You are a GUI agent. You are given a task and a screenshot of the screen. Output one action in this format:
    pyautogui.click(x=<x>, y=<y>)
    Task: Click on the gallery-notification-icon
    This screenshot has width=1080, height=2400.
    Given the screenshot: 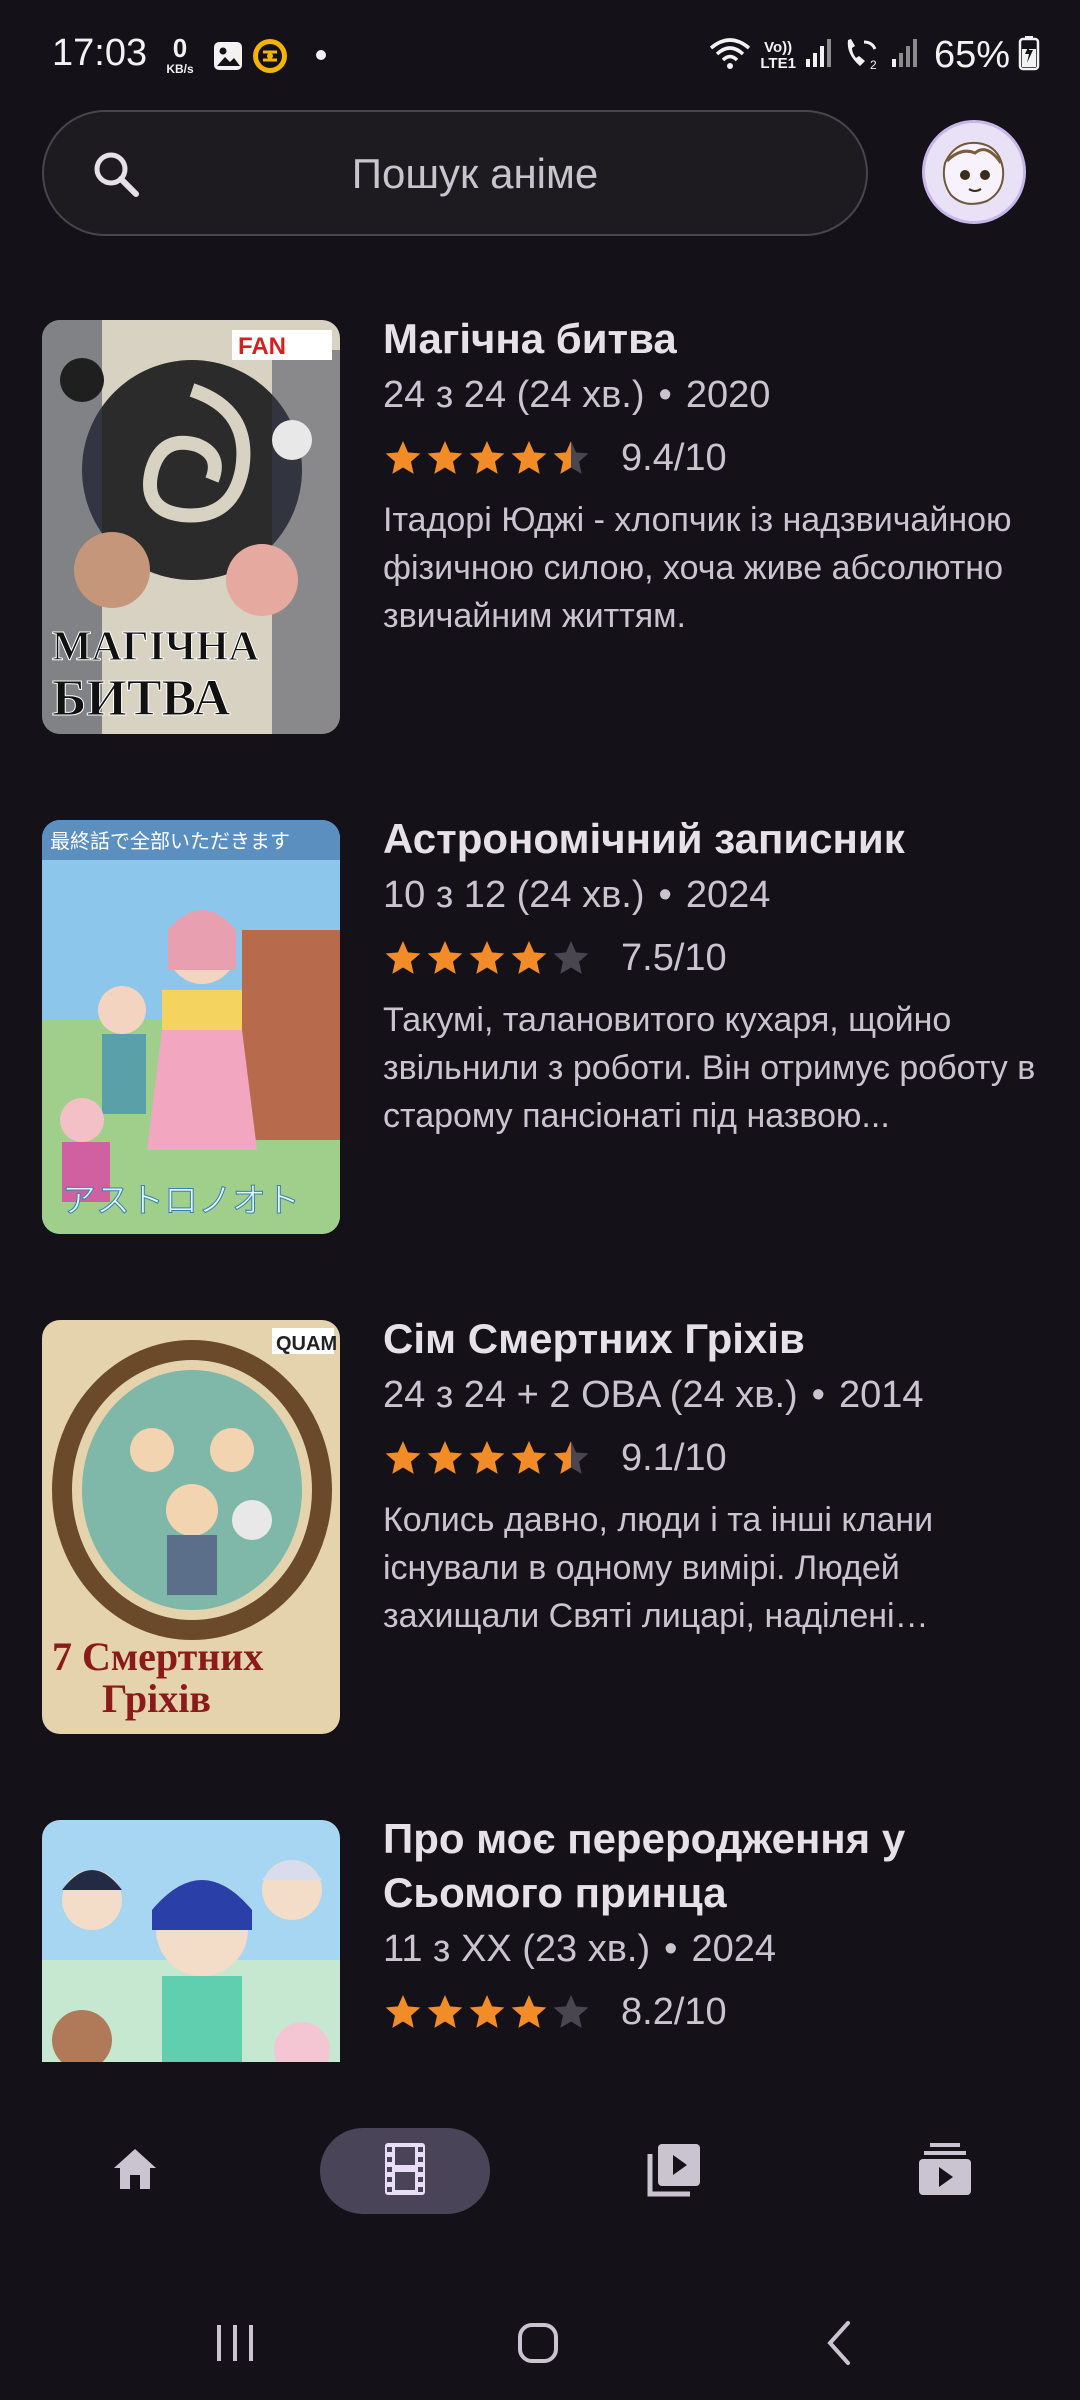 What is the action you would take?
    pyautogui.click(x=228, y=58)
    